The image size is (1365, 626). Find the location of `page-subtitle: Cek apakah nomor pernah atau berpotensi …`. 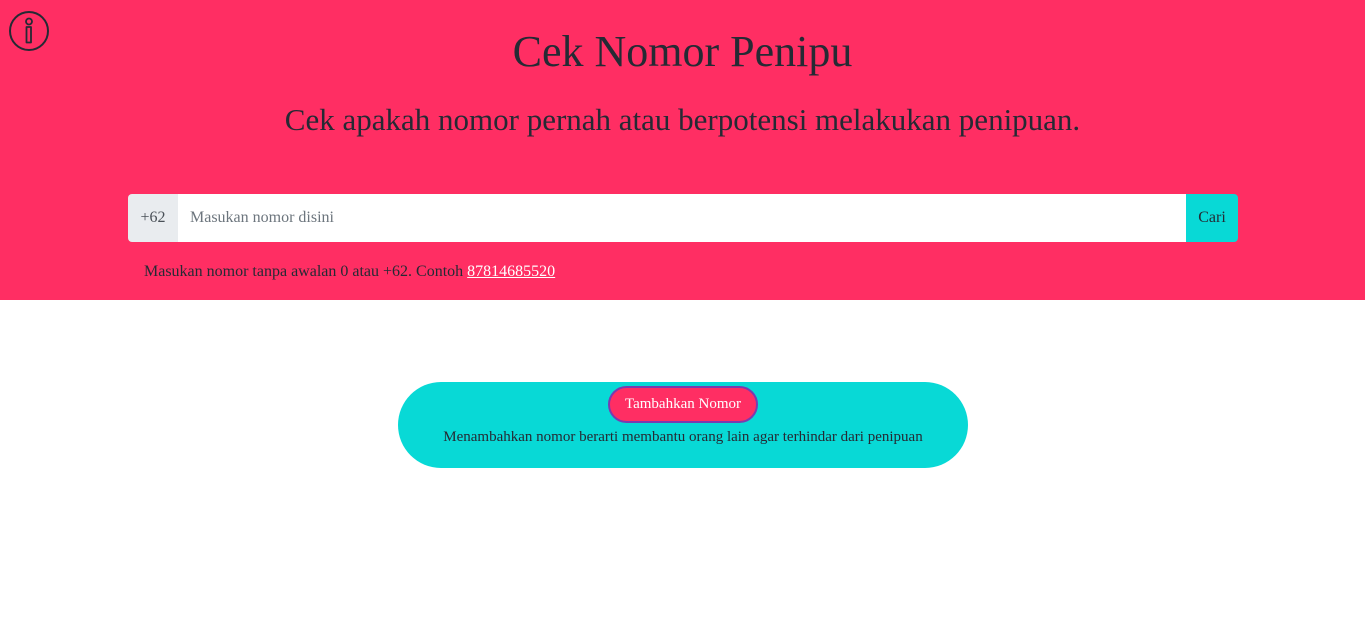

page-subtitle: Cek apakah nomor pernah atau berpotensi … is located at coordinates (682, 119).